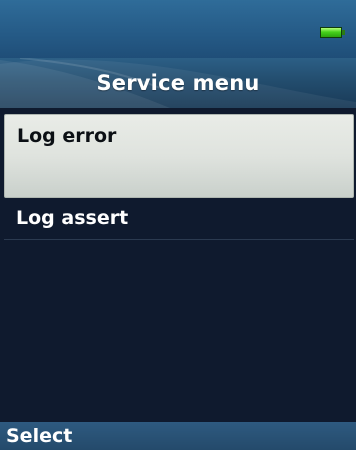 The image size is (356, 450). What do you see at coordinates (178, 436) in the screenshot?
I see `softkey-bar: Select` at bounding box center [178, 436].